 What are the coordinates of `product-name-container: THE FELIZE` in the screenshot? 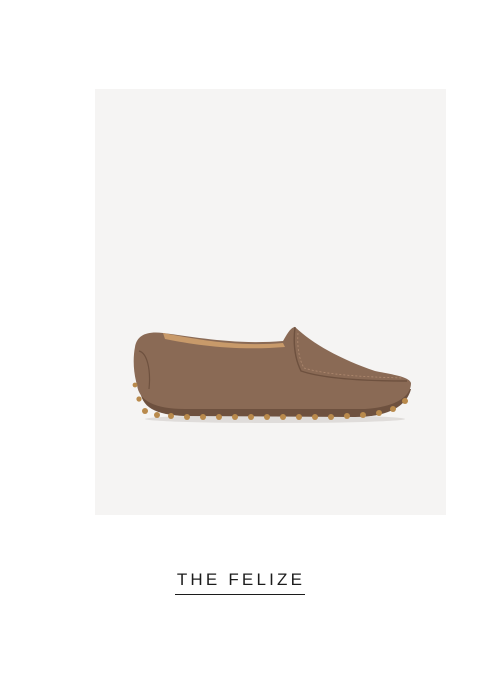 It's located at (240, 582).